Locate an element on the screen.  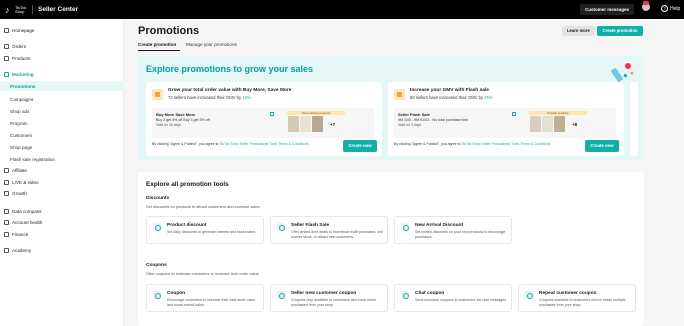
flash-icon is located at coordinates (281, 227).